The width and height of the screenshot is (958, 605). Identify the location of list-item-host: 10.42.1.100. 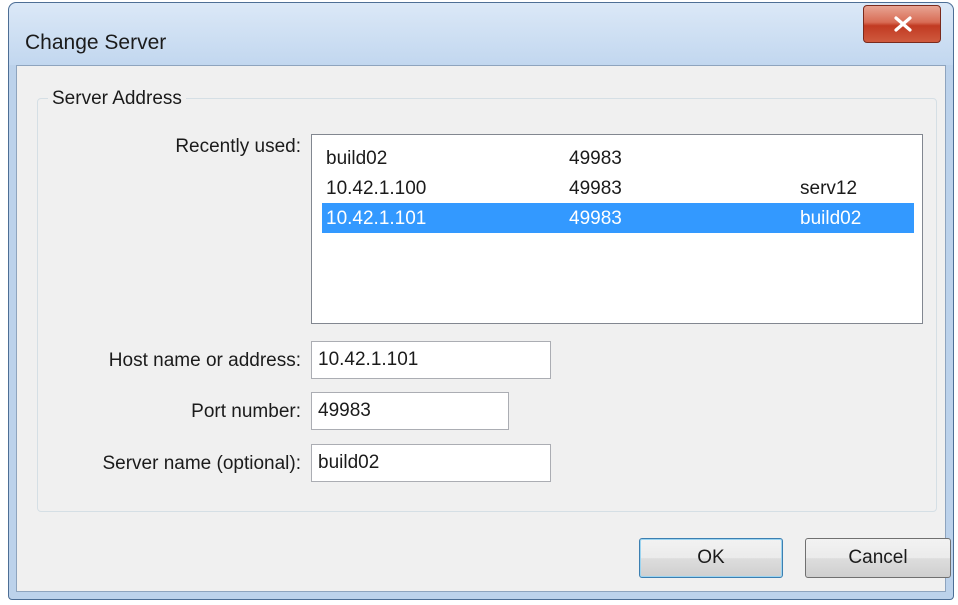
(376, 188).